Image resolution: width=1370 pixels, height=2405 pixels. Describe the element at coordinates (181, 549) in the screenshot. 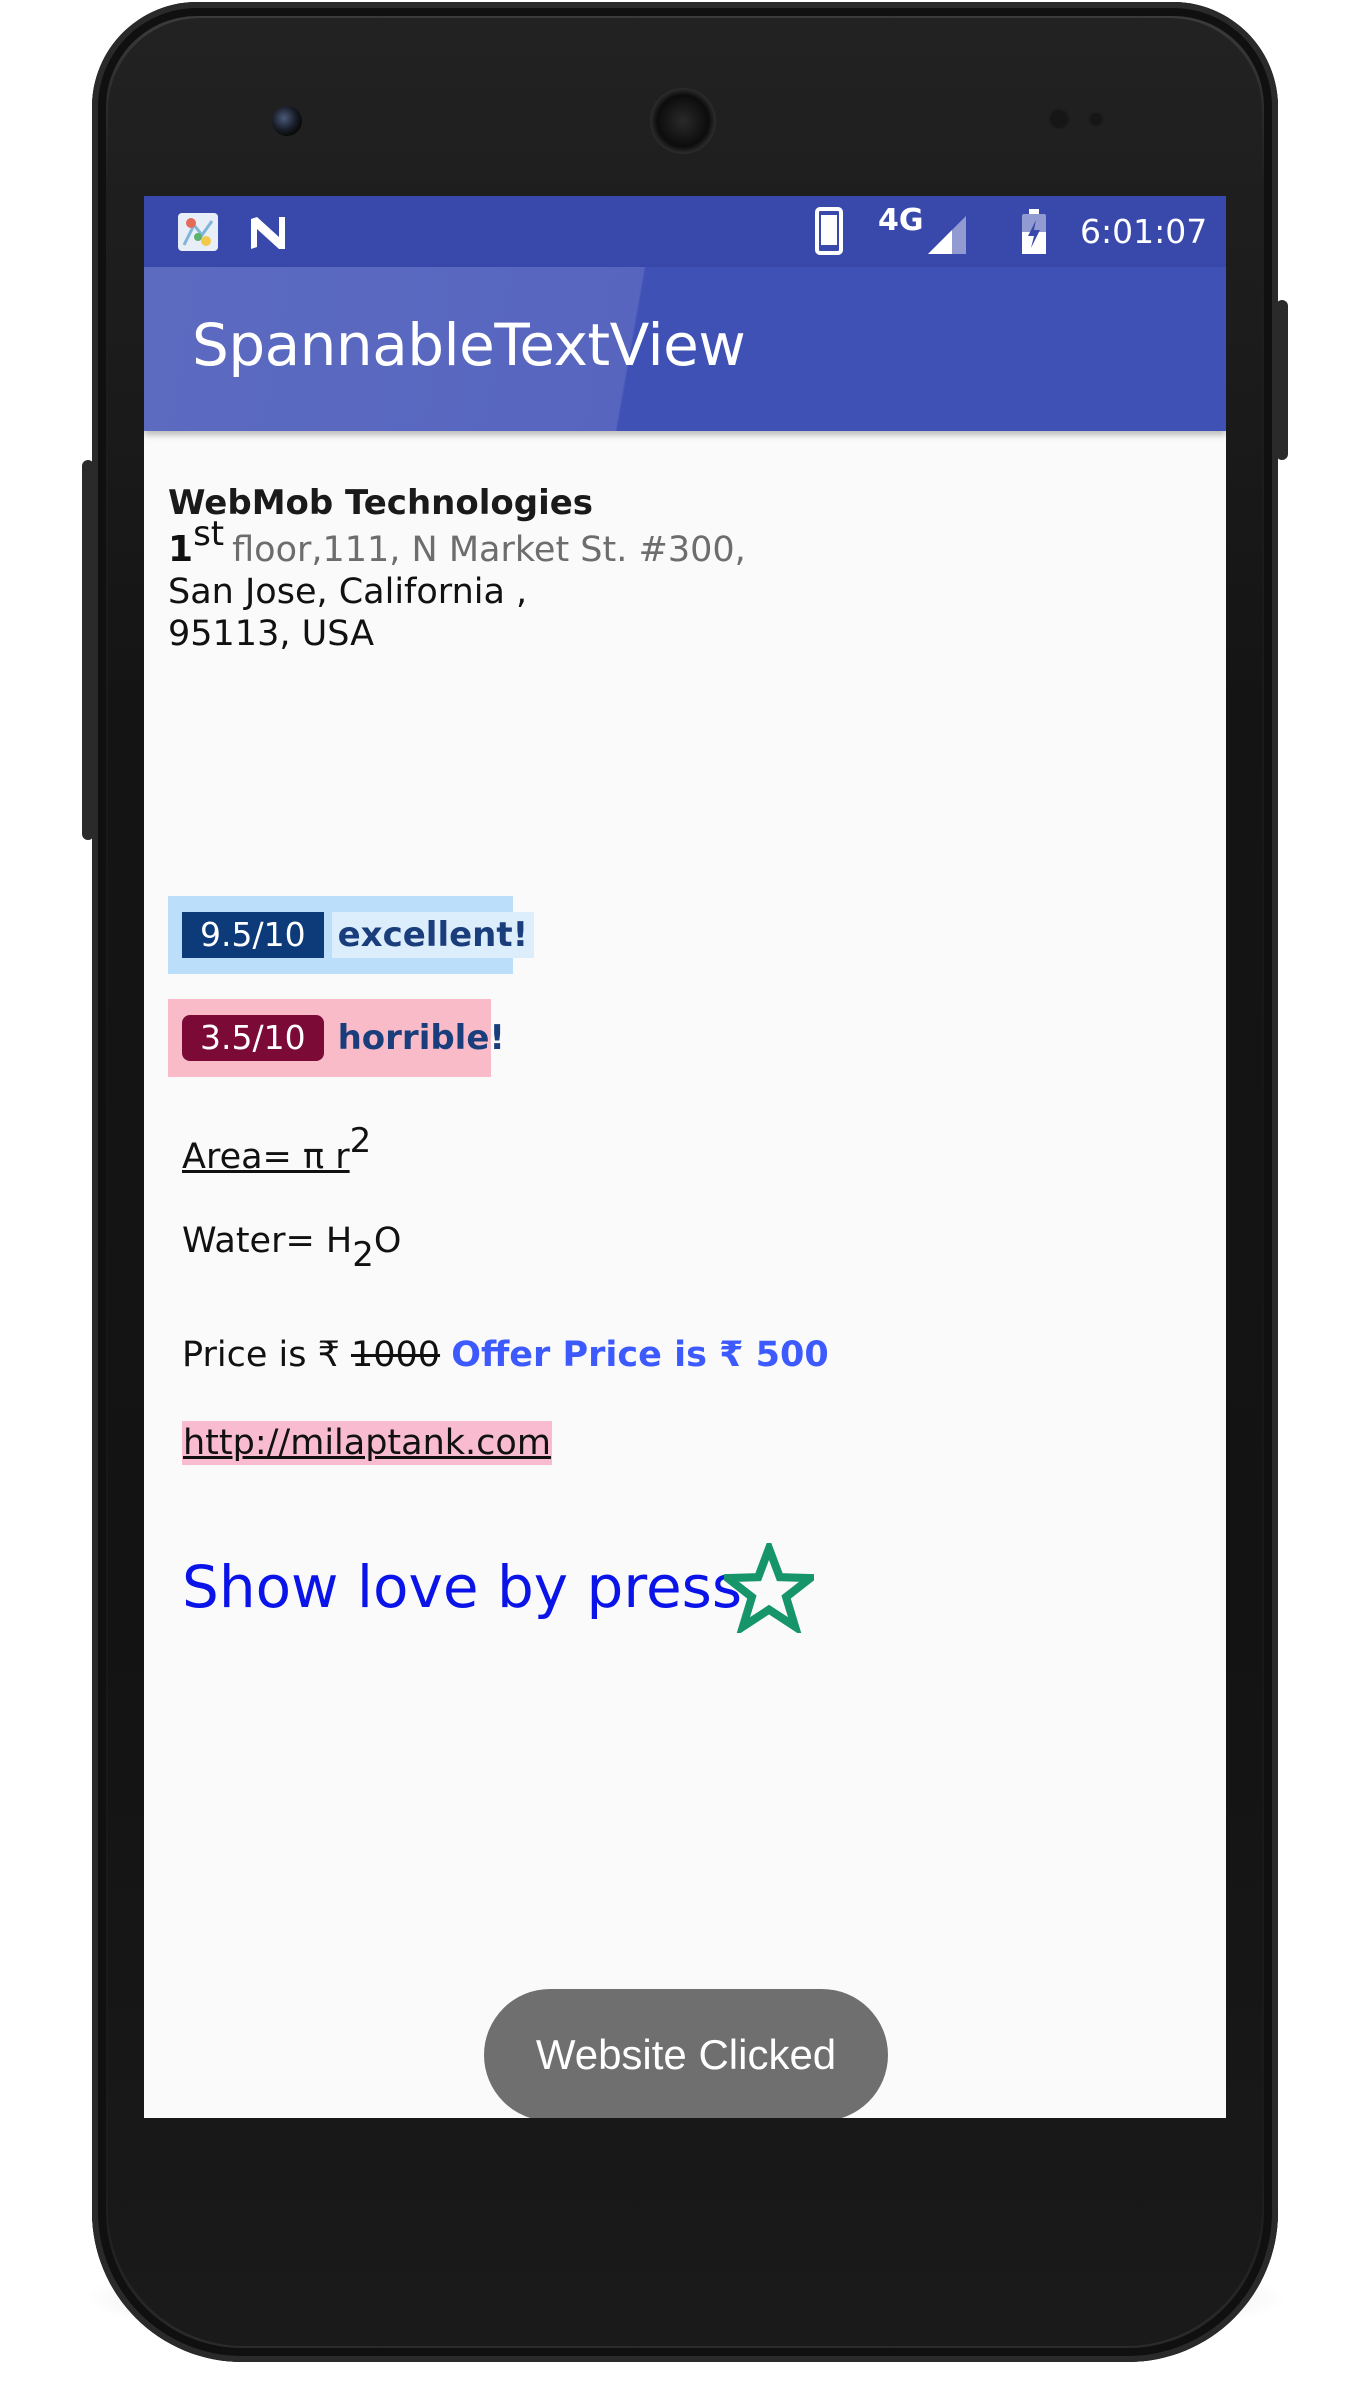

I see `floor-number: 1` at that location.